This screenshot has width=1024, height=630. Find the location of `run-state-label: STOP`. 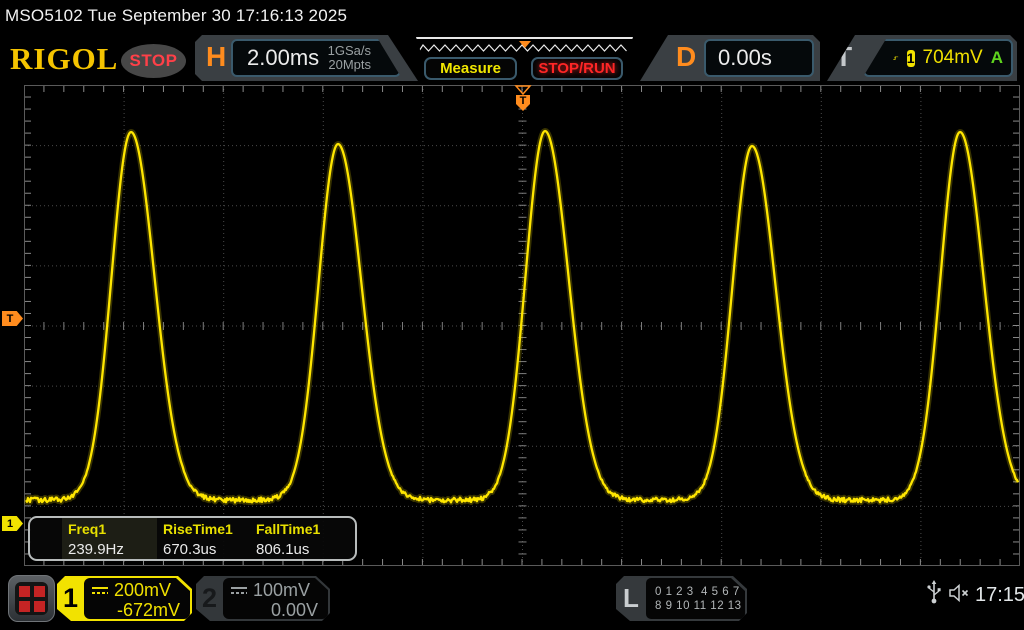

run-state-label: STOP is located at coordinates (153, 60).